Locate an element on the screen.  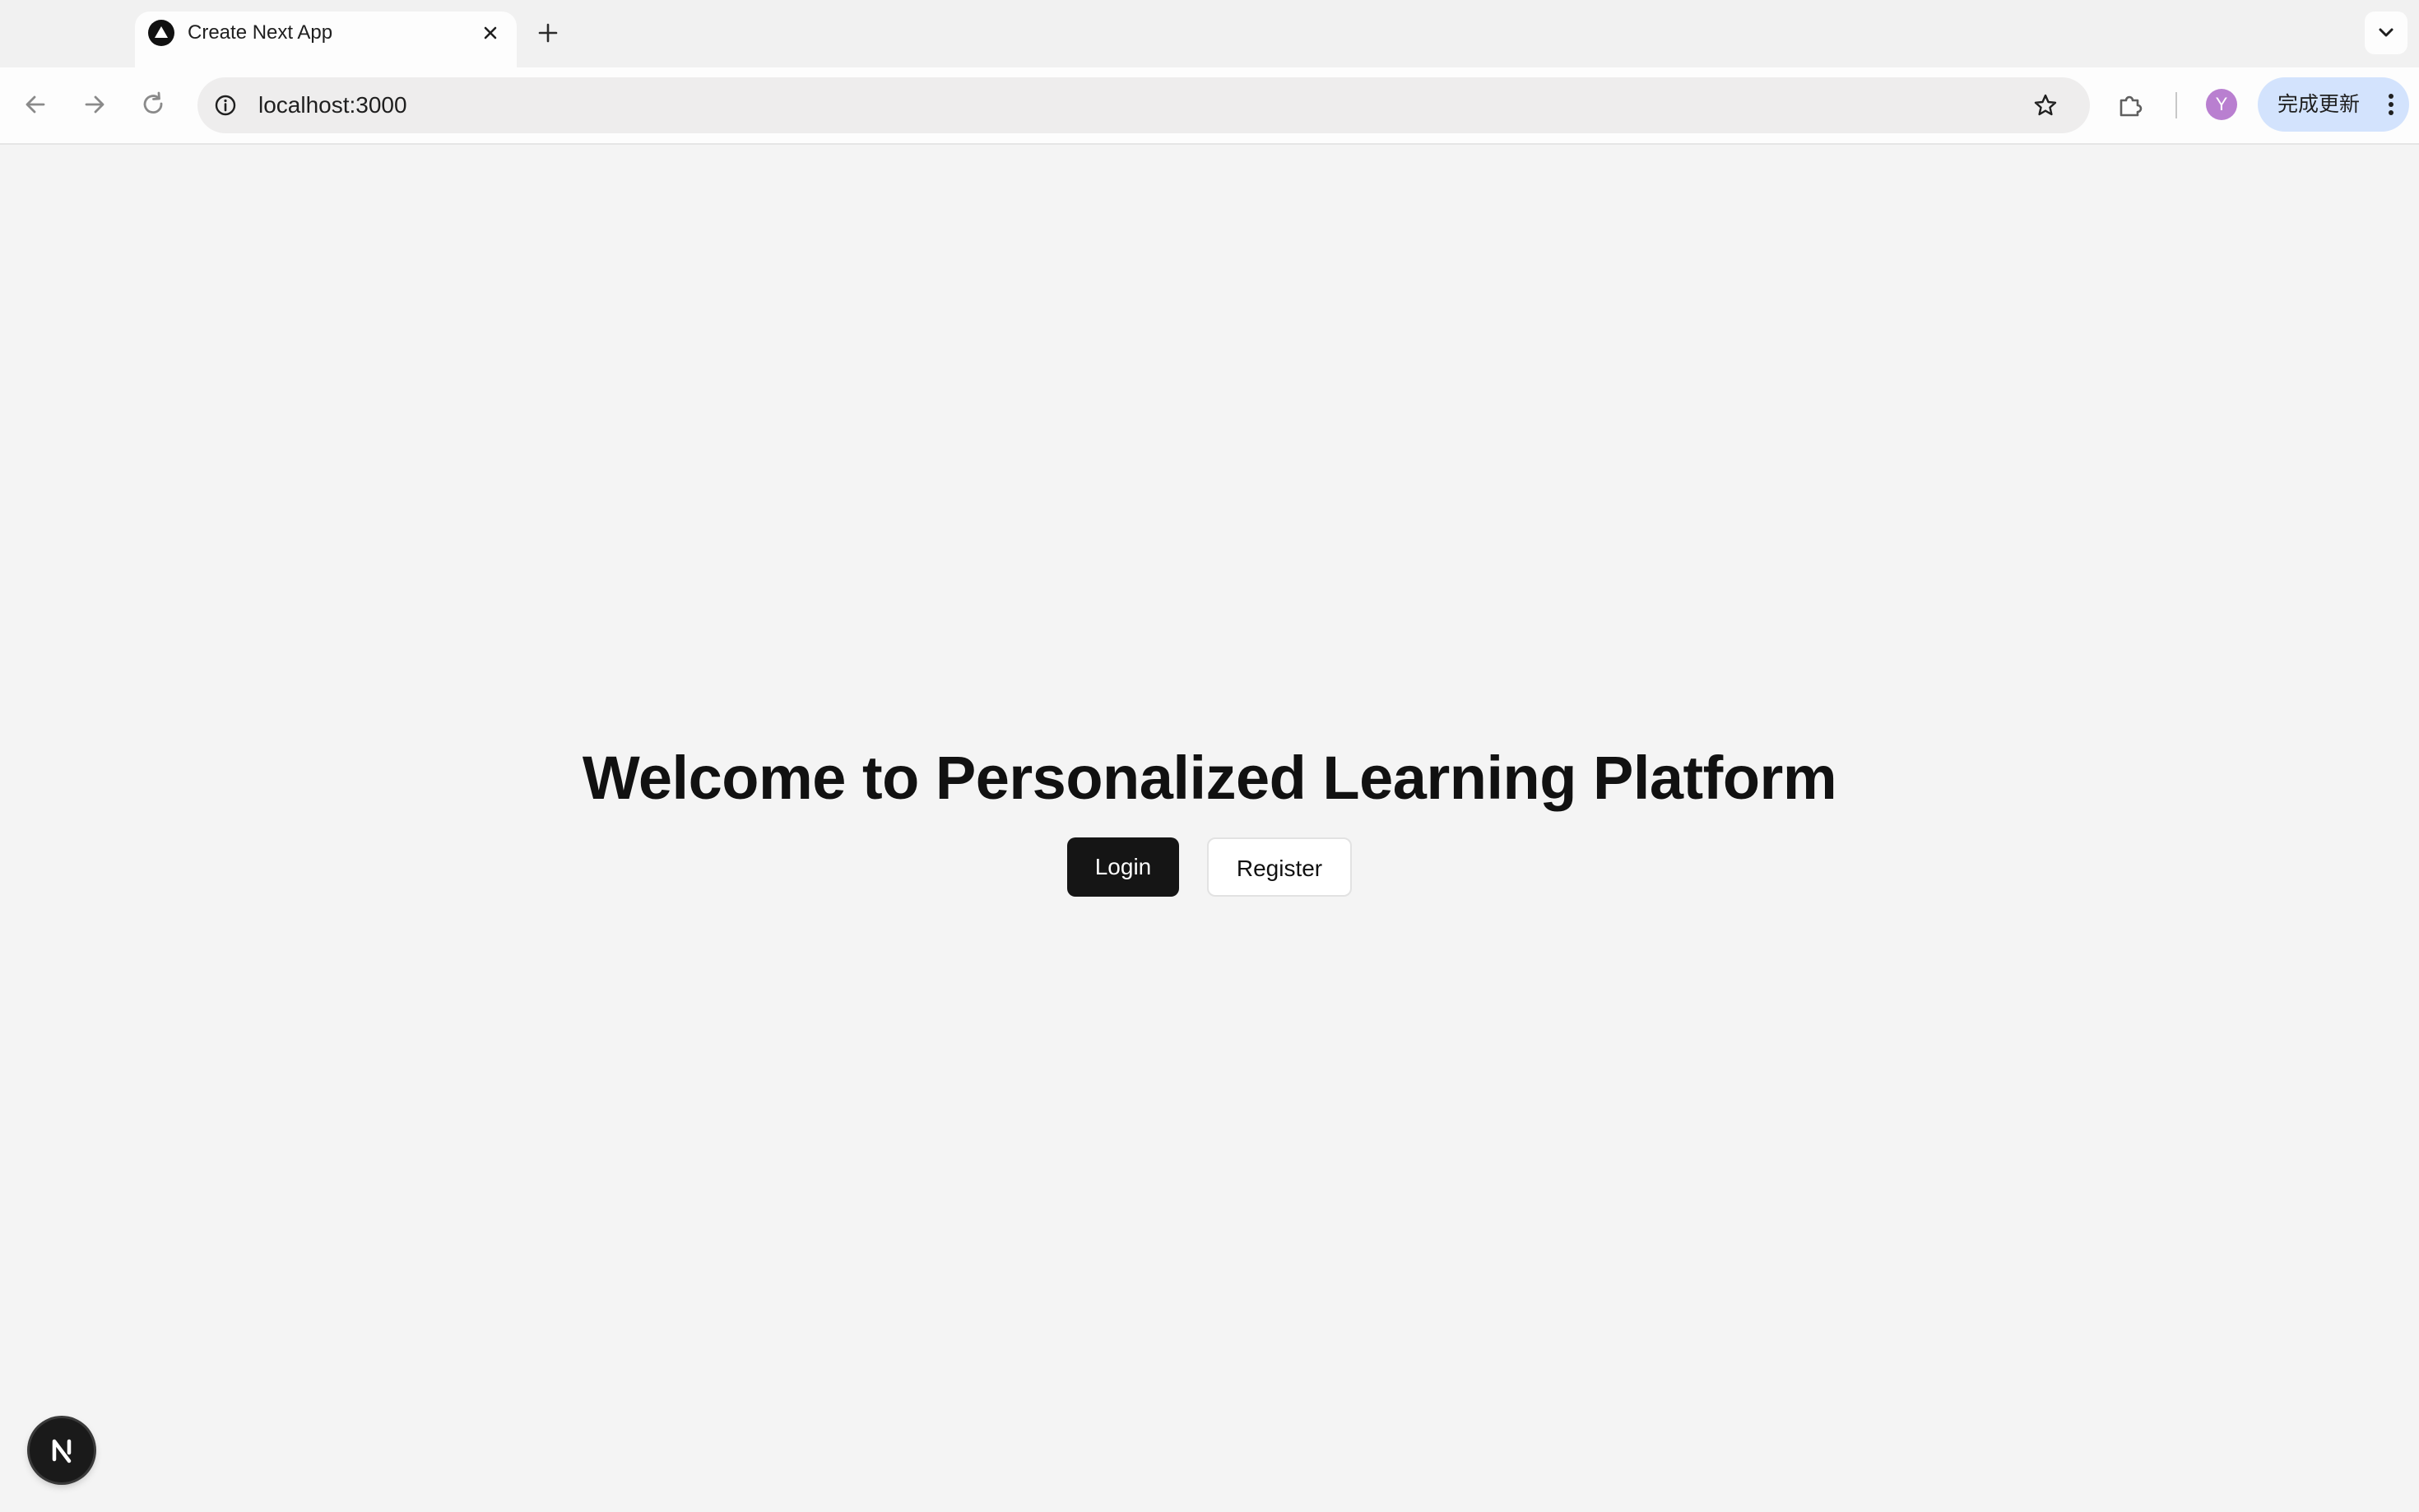
puzzle-icon is located at coordinates (2131, 105).